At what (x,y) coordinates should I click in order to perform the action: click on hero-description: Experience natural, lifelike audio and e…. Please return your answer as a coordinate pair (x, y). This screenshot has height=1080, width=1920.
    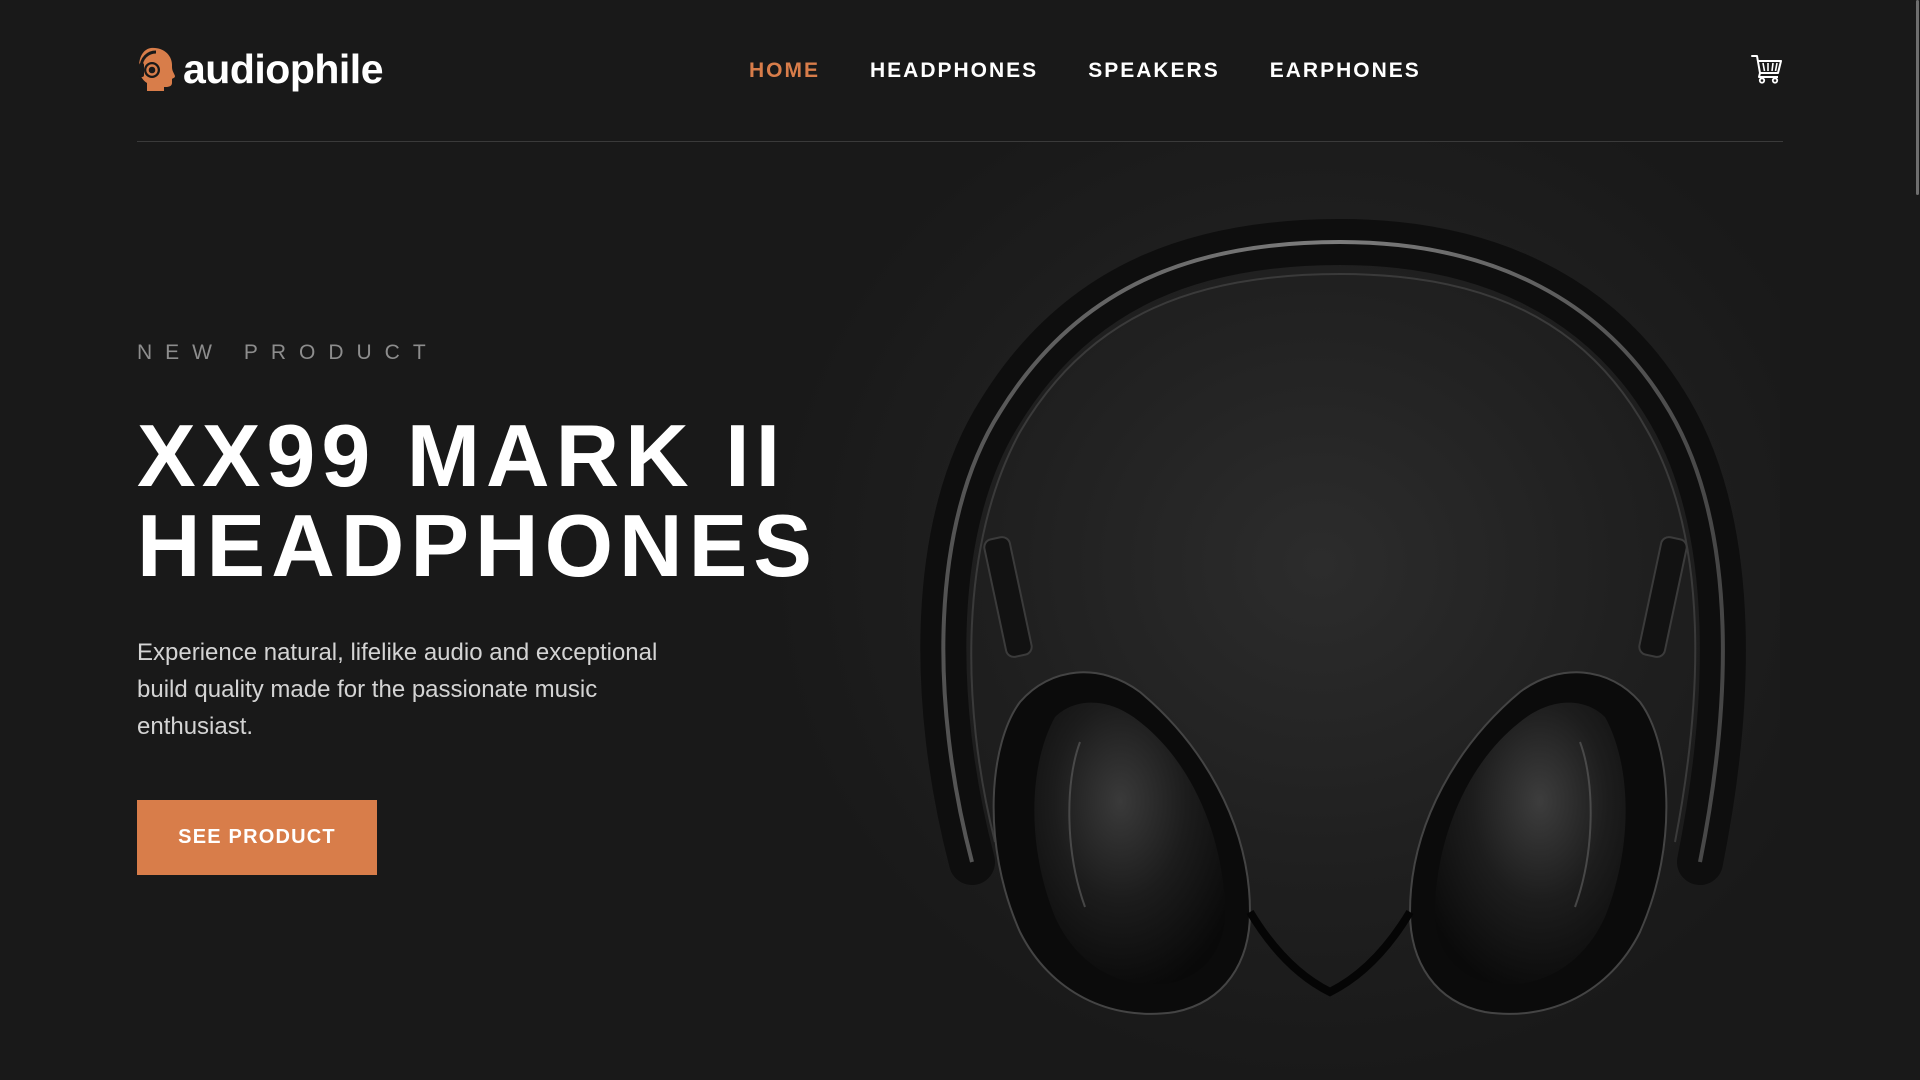
    Looking at the image, I should click on (397, 689).